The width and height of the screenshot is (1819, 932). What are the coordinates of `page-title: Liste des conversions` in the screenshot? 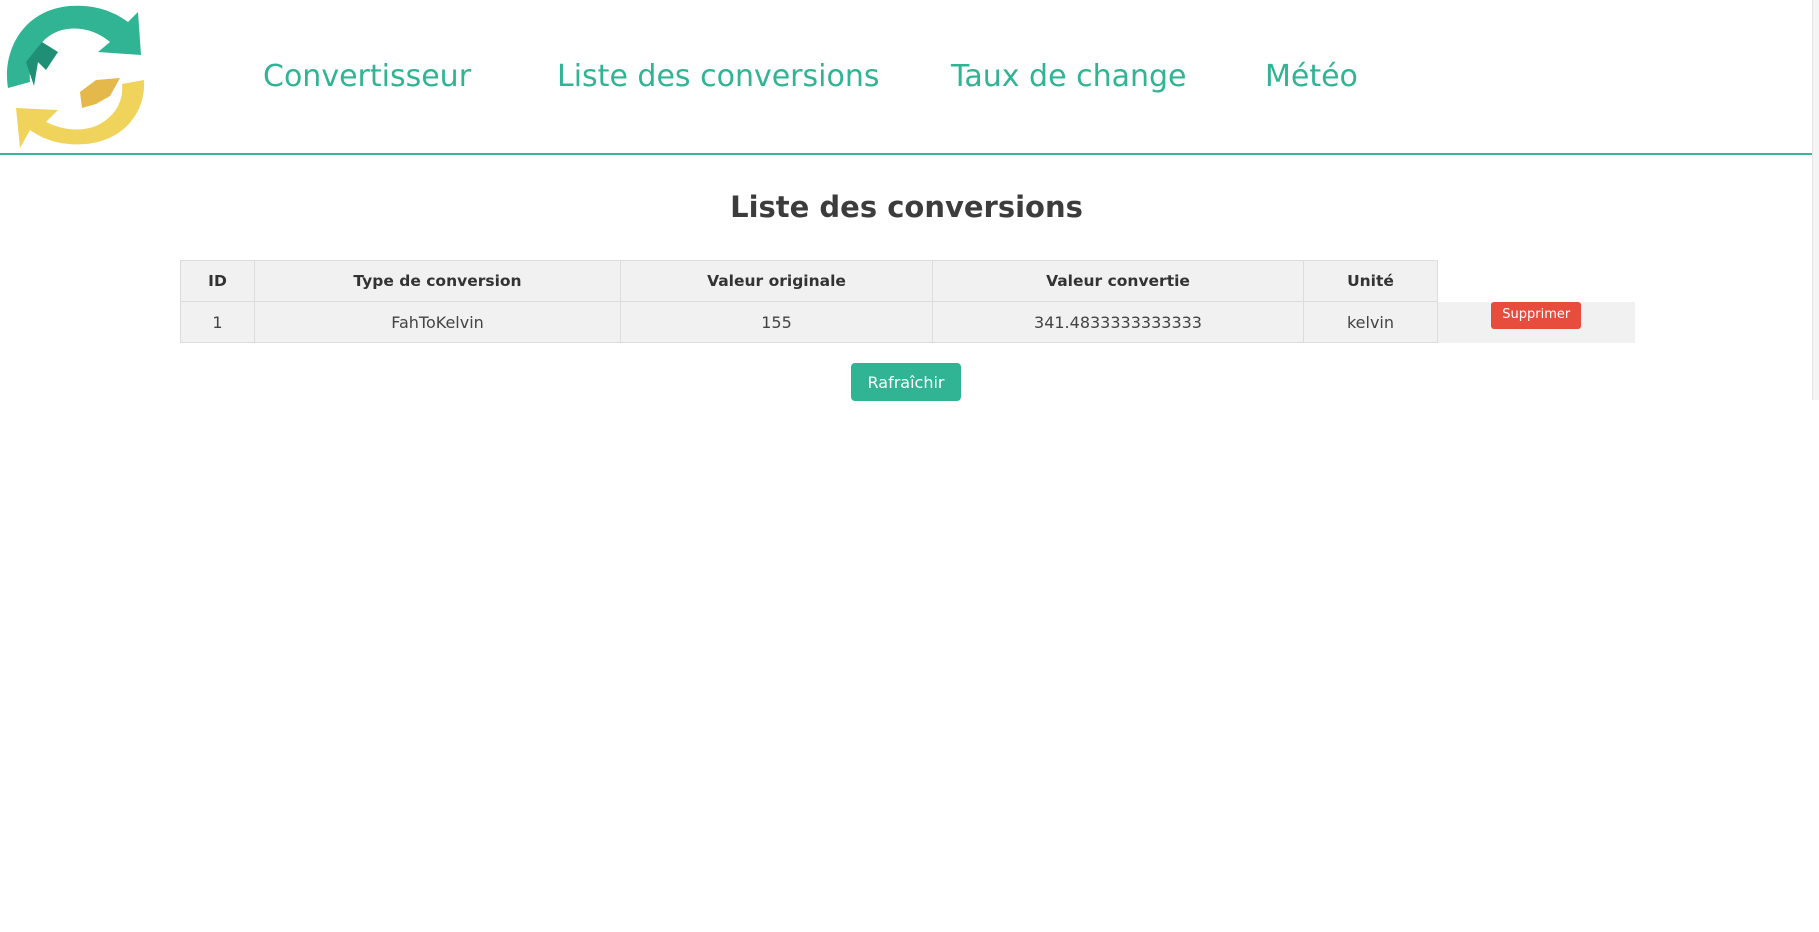 It's located at (906, 207).